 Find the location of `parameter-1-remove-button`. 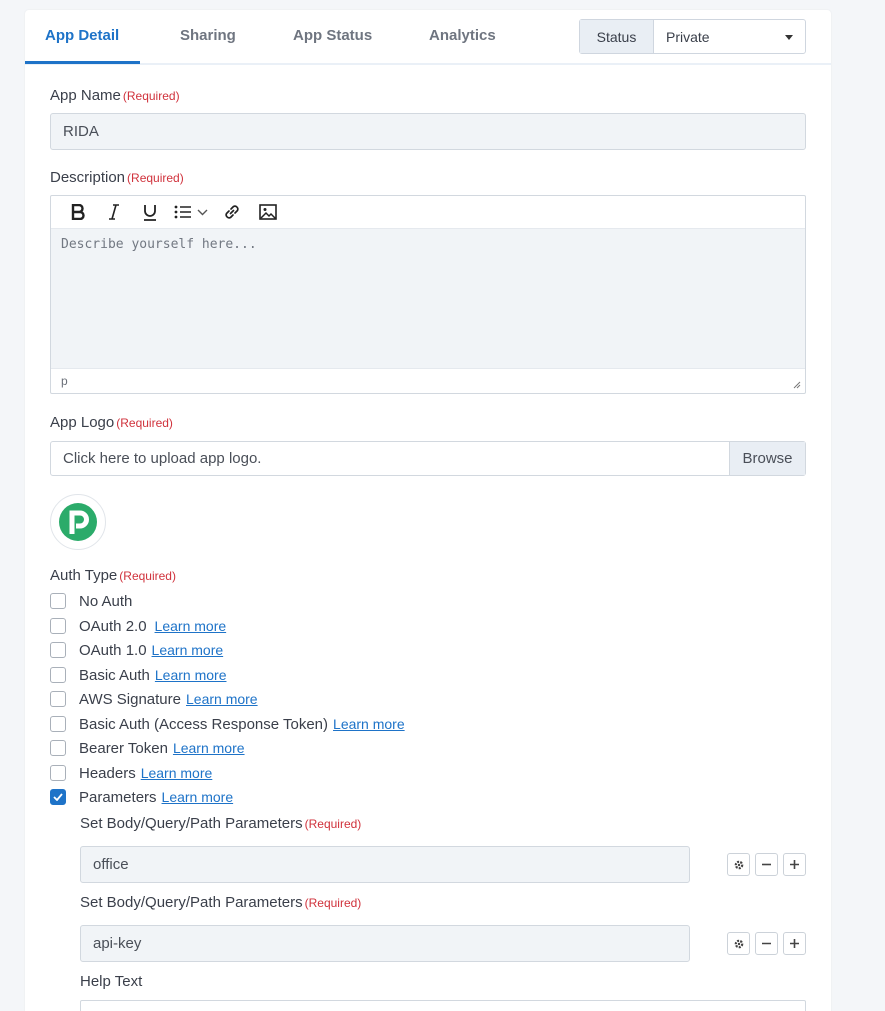

parameter-1-remove-button is located at coordinates (766, 864).